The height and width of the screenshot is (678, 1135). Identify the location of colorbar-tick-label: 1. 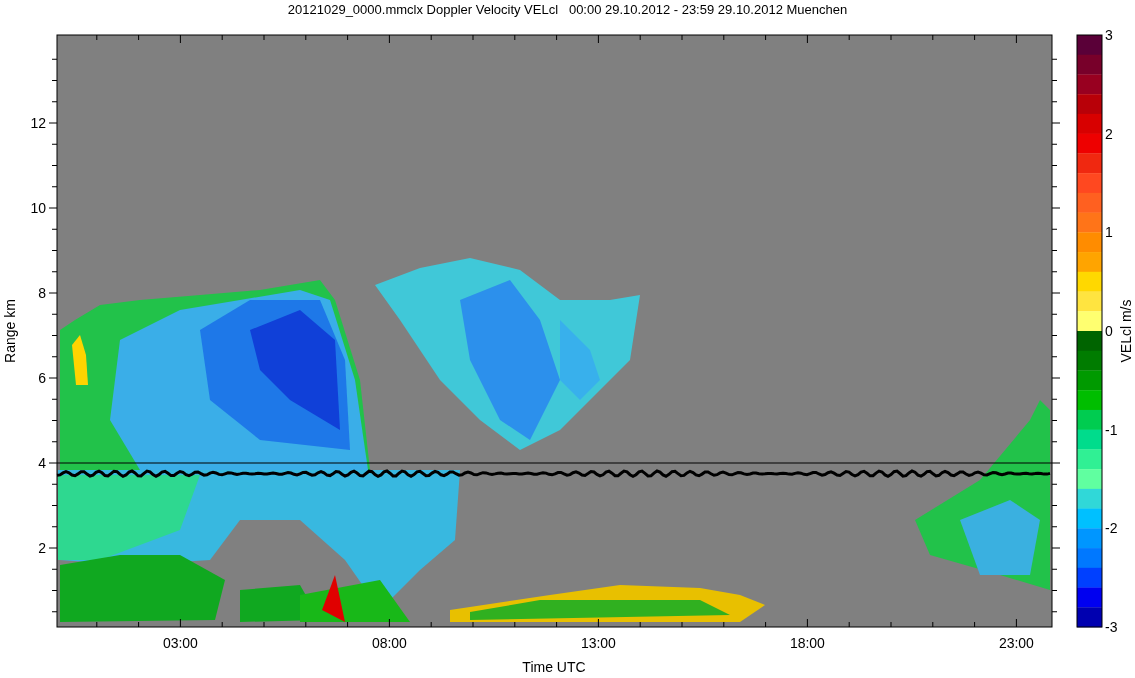
(1109, 232).